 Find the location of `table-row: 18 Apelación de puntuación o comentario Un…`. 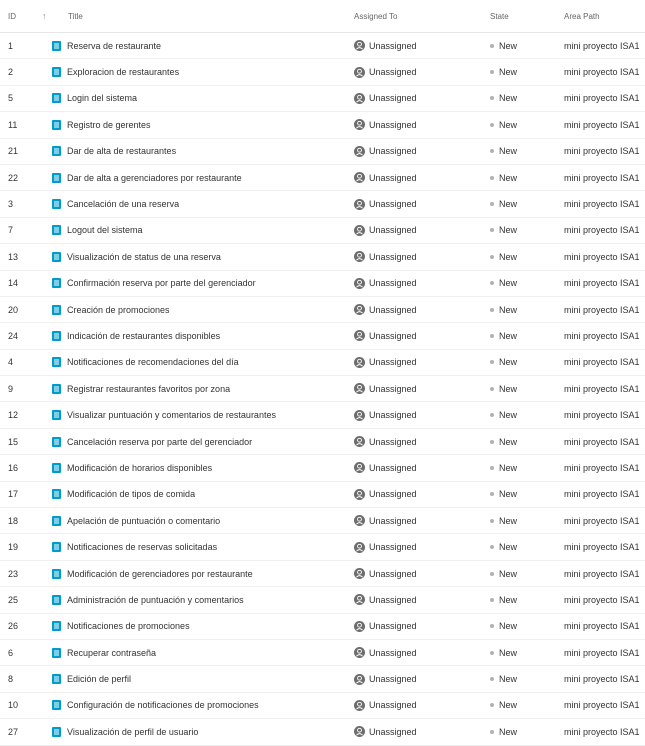

table-row: 18 Apelación de puntuación o comentario Un… is located at coordinates (322, 521).